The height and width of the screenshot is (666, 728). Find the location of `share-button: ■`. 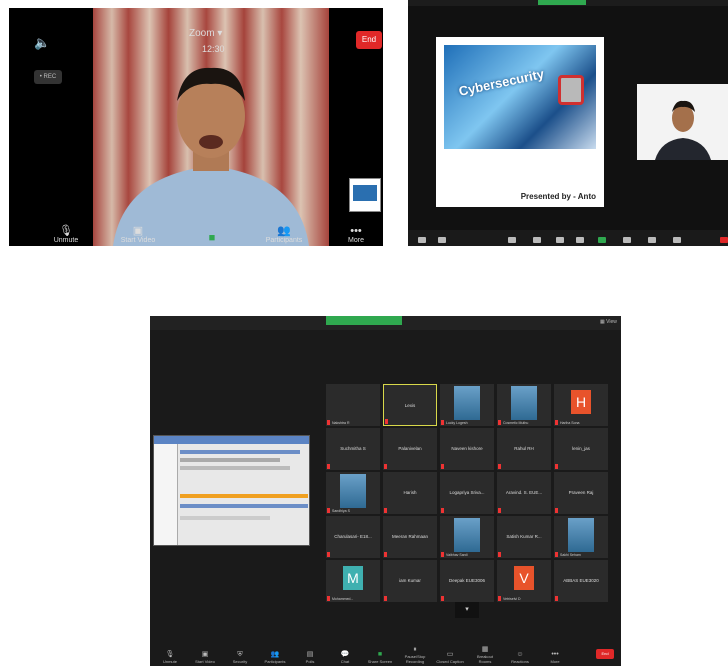

share-button: ■ is located at coordinates (212, 238).